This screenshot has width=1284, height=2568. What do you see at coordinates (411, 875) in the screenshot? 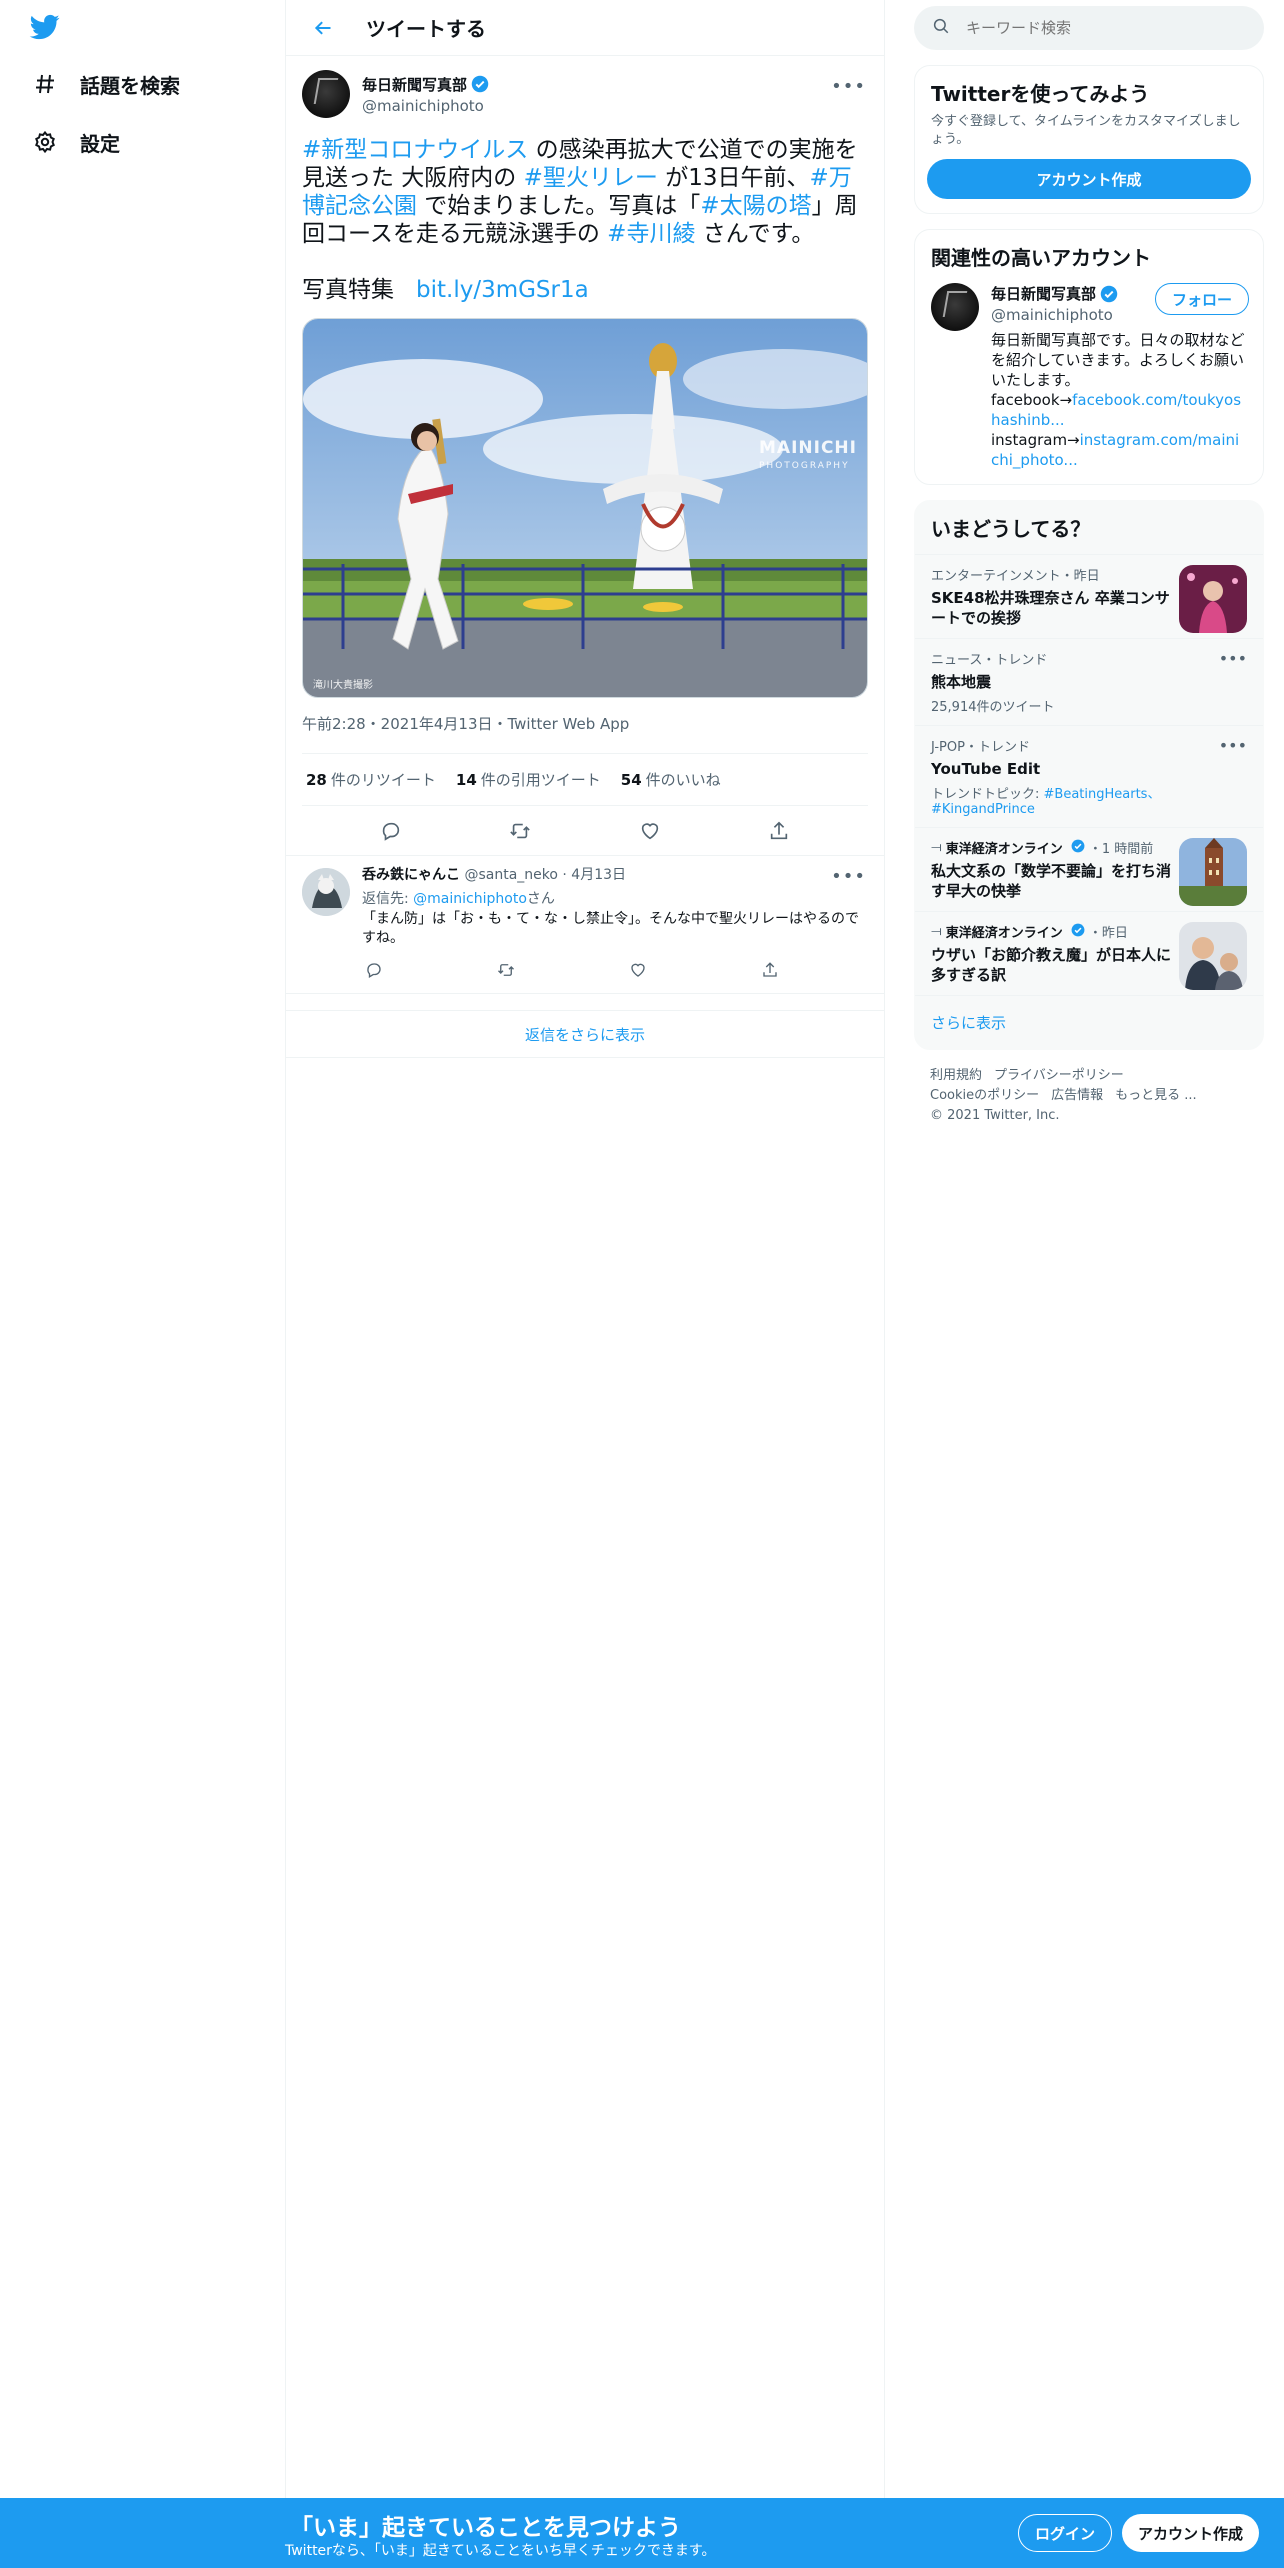
I see `reply-author-name: 呑み鉄にゃんこ` at bounding box center [411, 875].